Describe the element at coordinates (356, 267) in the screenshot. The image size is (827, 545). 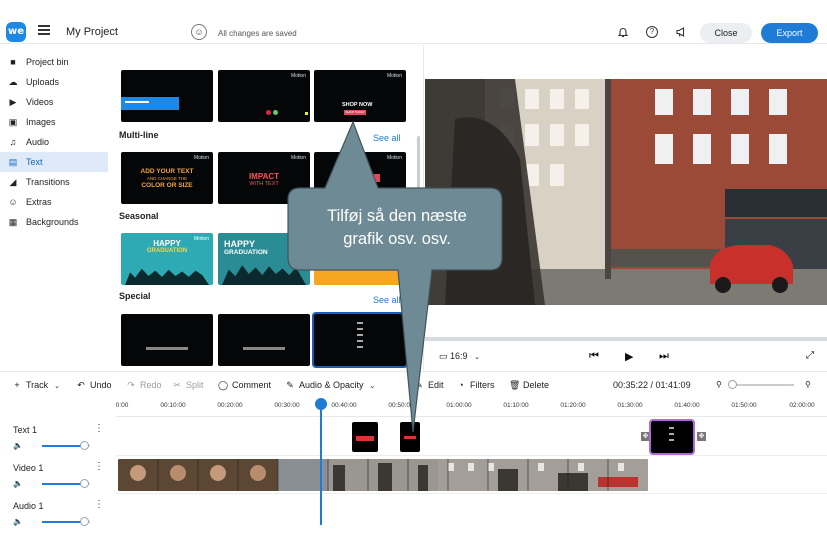
I see `thumbnail-text: 2020` at that location.